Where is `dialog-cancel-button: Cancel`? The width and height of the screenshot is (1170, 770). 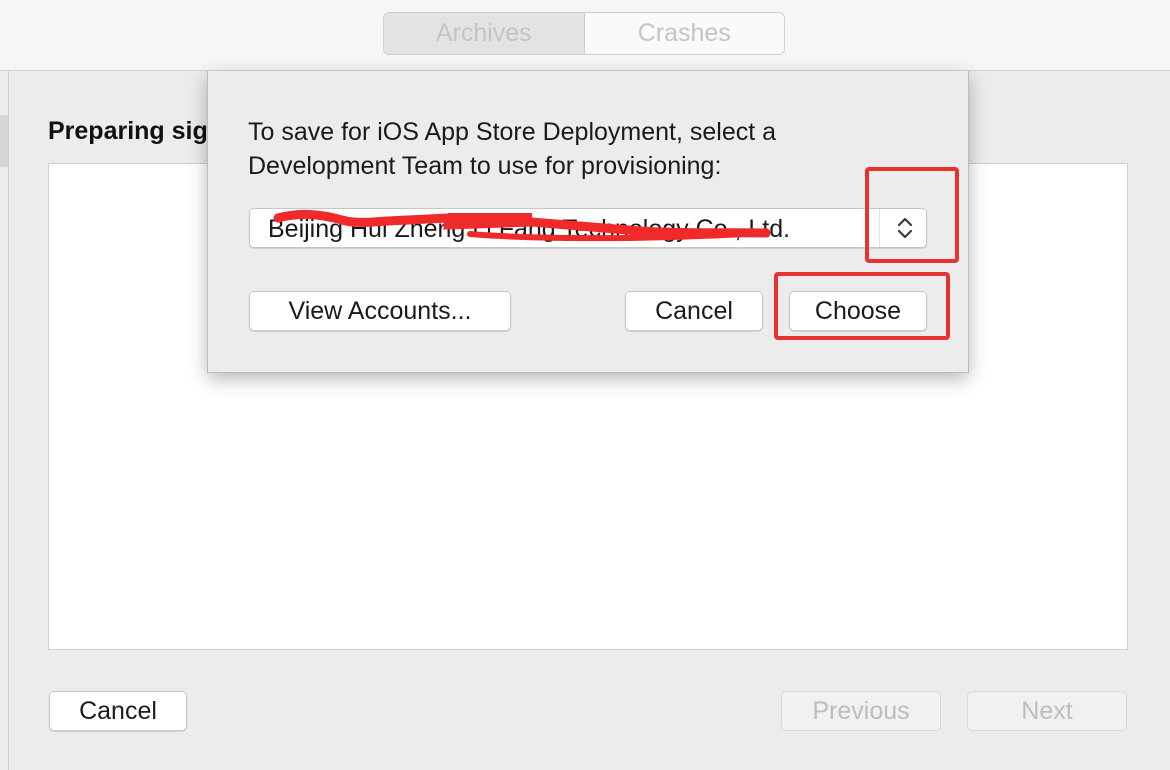
dialog-cancel-button: Cancel is located at coordinates (694, 311).